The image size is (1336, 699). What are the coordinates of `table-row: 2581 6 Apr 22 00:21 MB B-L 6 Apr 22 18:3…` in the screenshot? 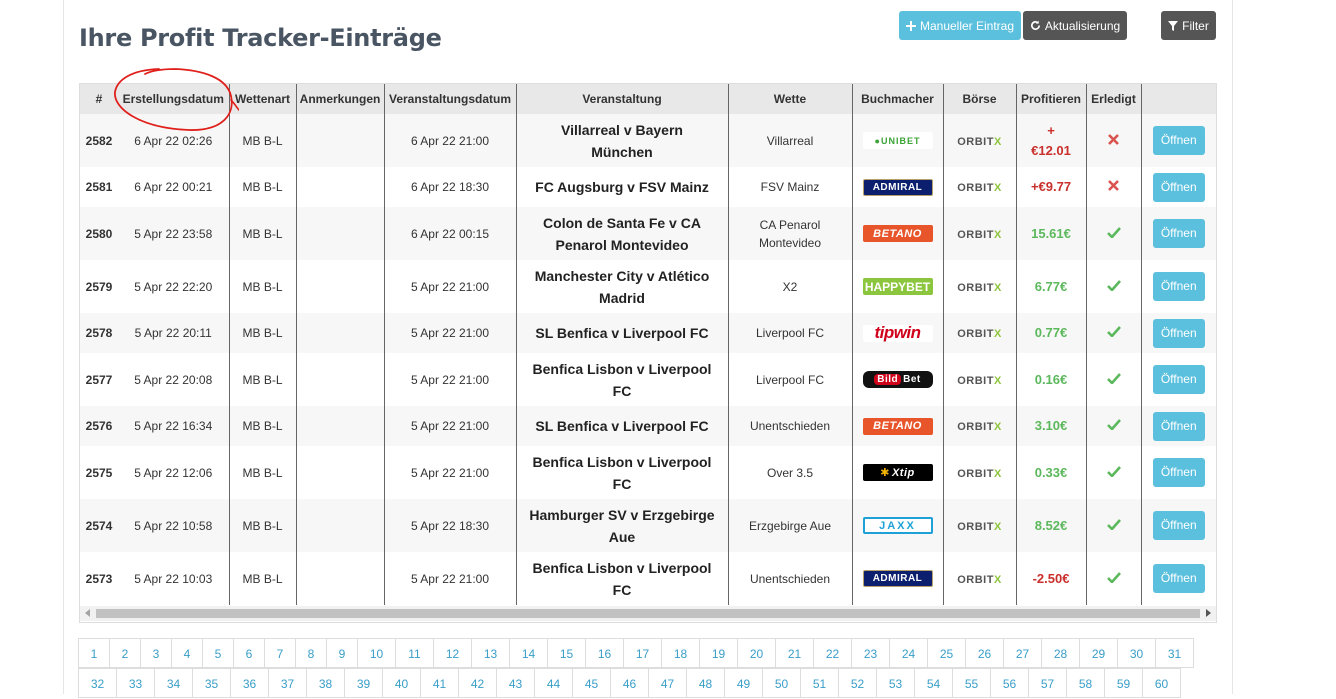 It's located at (648, 187).